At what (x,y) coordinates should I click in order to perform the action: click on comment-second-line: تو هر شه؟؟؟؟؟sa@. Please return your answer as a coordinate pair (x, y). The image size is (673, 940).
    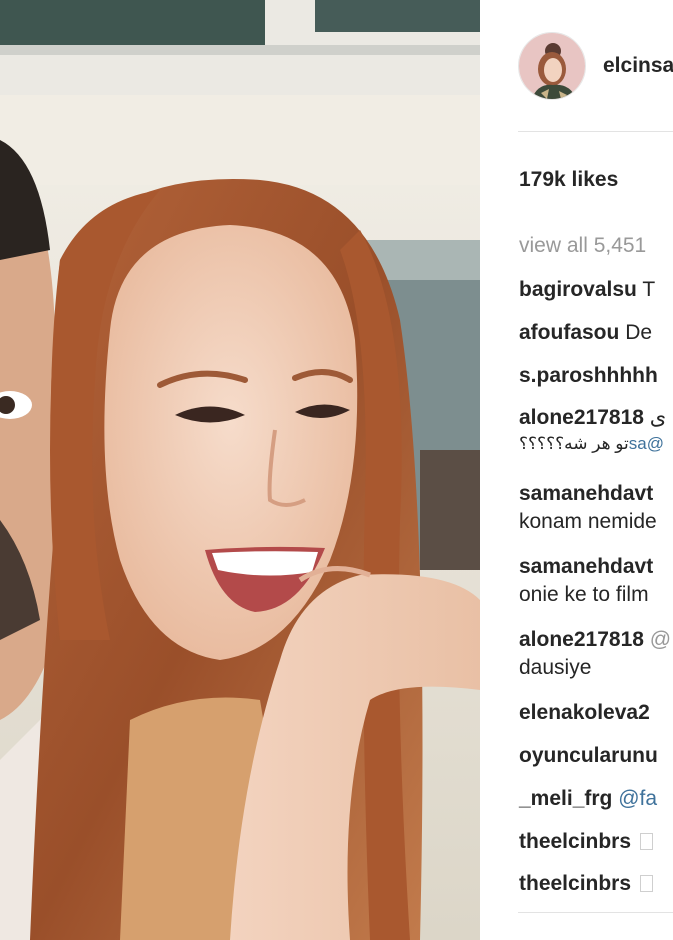
    Looking at the image, I should click on (592, 444).